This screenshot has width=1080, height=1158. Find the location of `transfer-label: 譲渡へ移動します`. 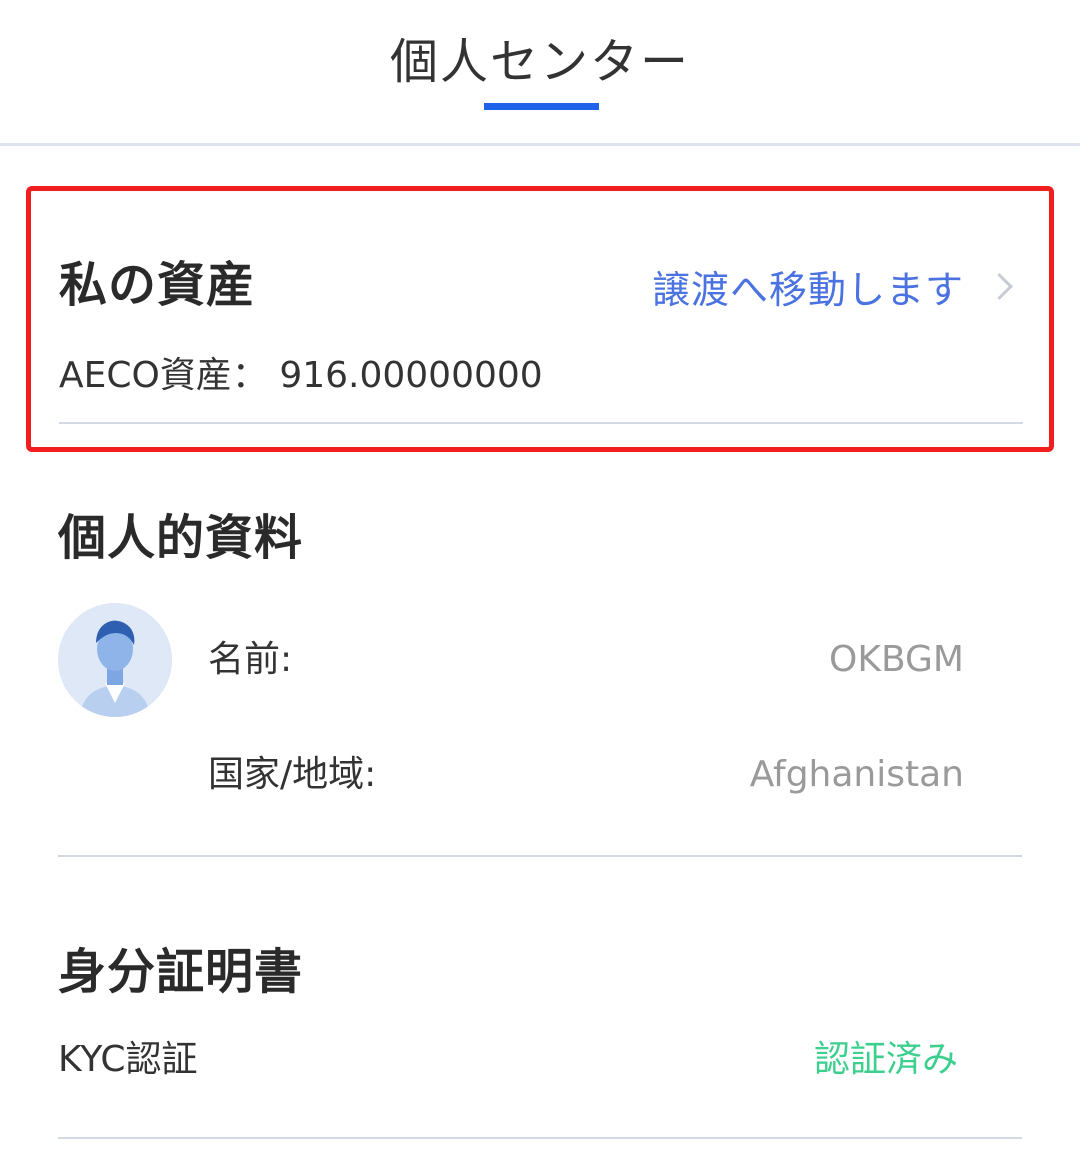

transfer-label: 譲渡へ移動します is located at coordinates (807, 289).